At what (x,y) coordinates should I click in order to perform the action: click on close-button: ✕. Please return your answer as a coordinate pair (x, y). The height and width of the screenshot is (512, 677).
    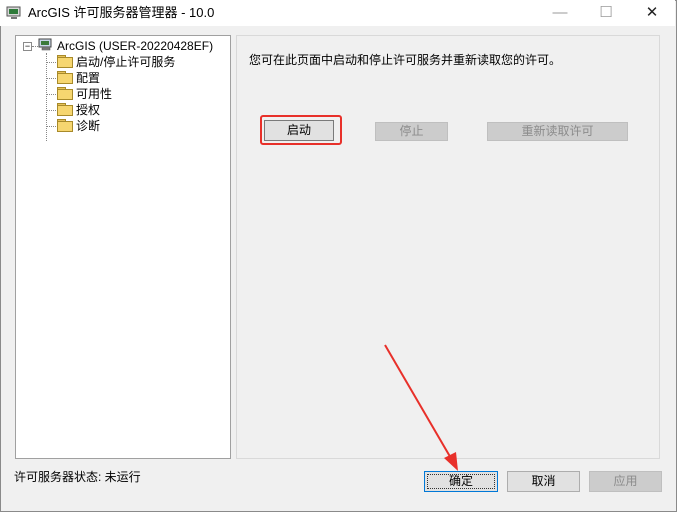
    Looking at the image, I should click on (652, 13).